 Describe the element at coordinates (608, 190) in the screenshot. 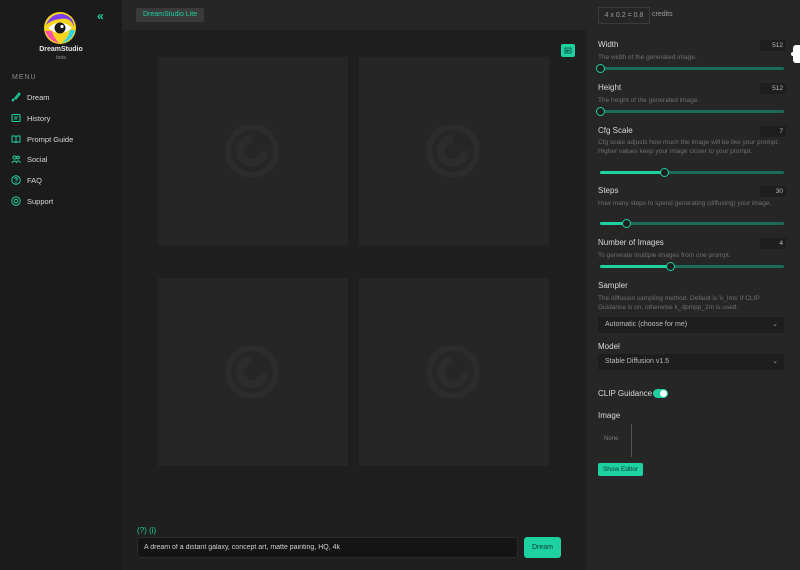

I see `steps-label: Steps` at that location.